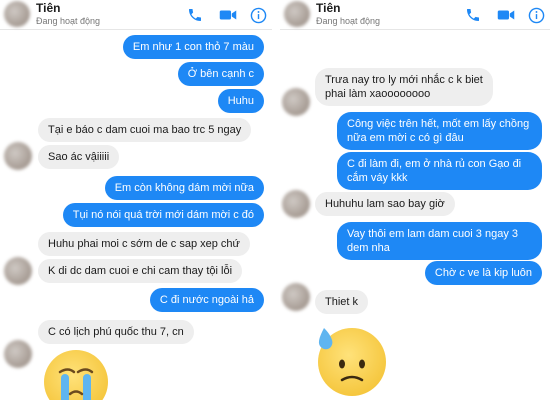  I want to click on message-incoming: Huhu phai moi c sớm de c sap xep chứ, so click(144, 244).